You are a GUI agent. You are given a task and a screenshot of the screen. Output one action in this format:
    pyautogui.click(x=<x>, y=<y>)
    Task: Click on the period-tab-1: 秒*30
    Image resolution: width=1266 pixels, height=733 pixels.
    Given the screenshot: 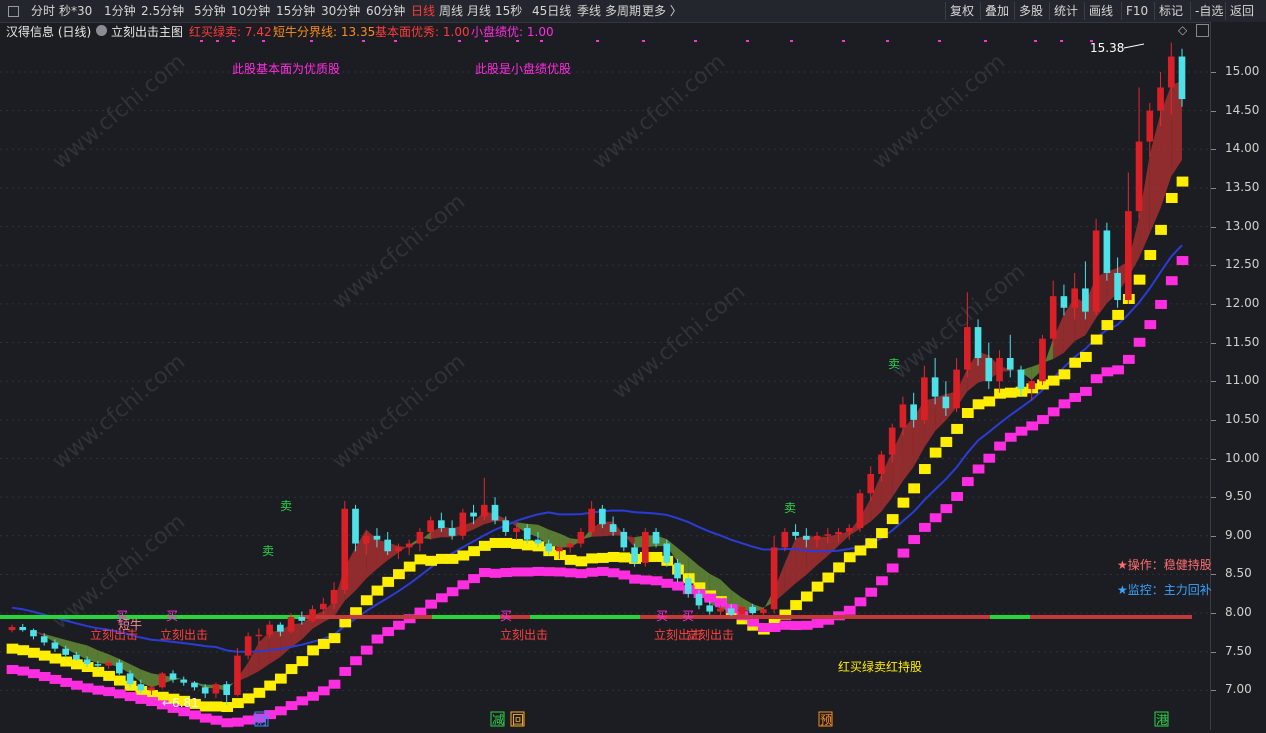 What is the action you would take?
    pyautogui.click(x=75, y=11)
    